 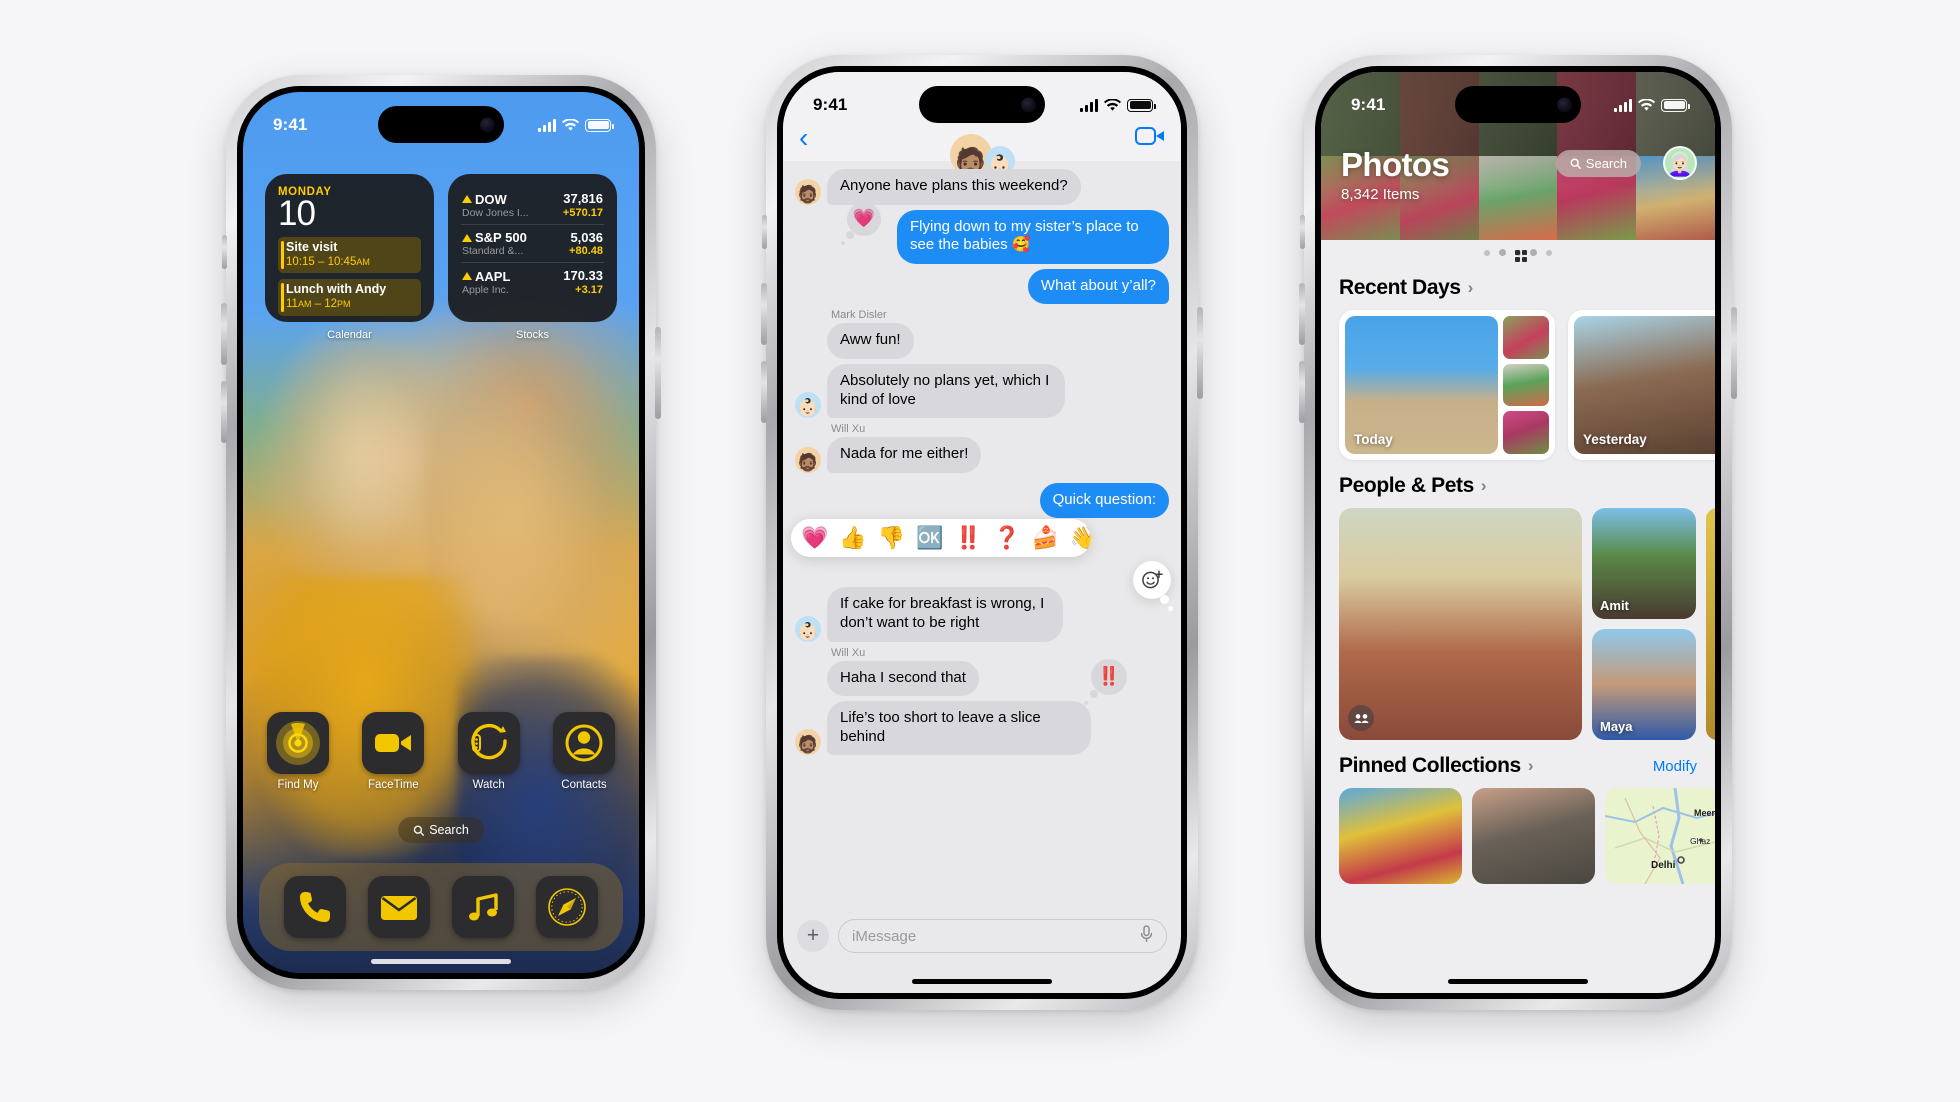 I want to click on tapback-option-thumbs-down: 👎, so click(x=891, y=538).